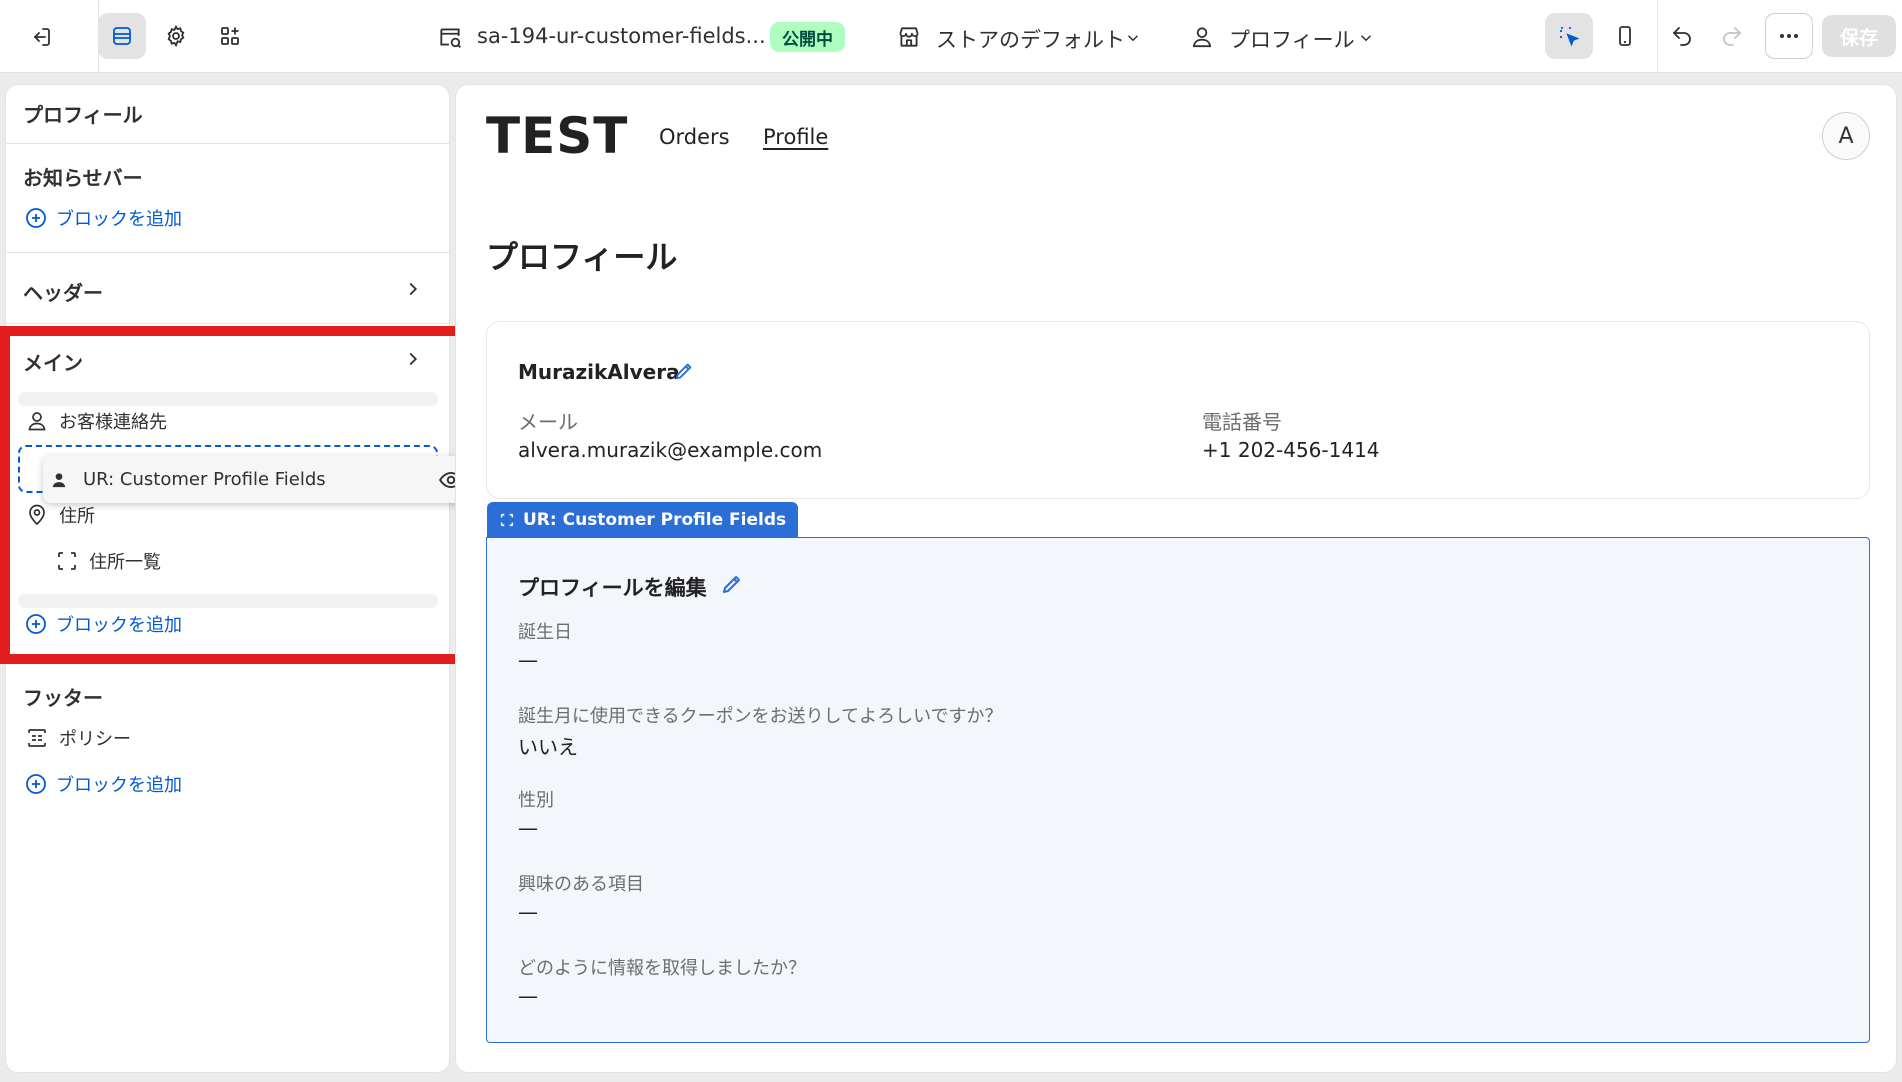 This screenshot has height=1082, width=1902. I want to click on status-badge: 公開中, so click(807, 37).